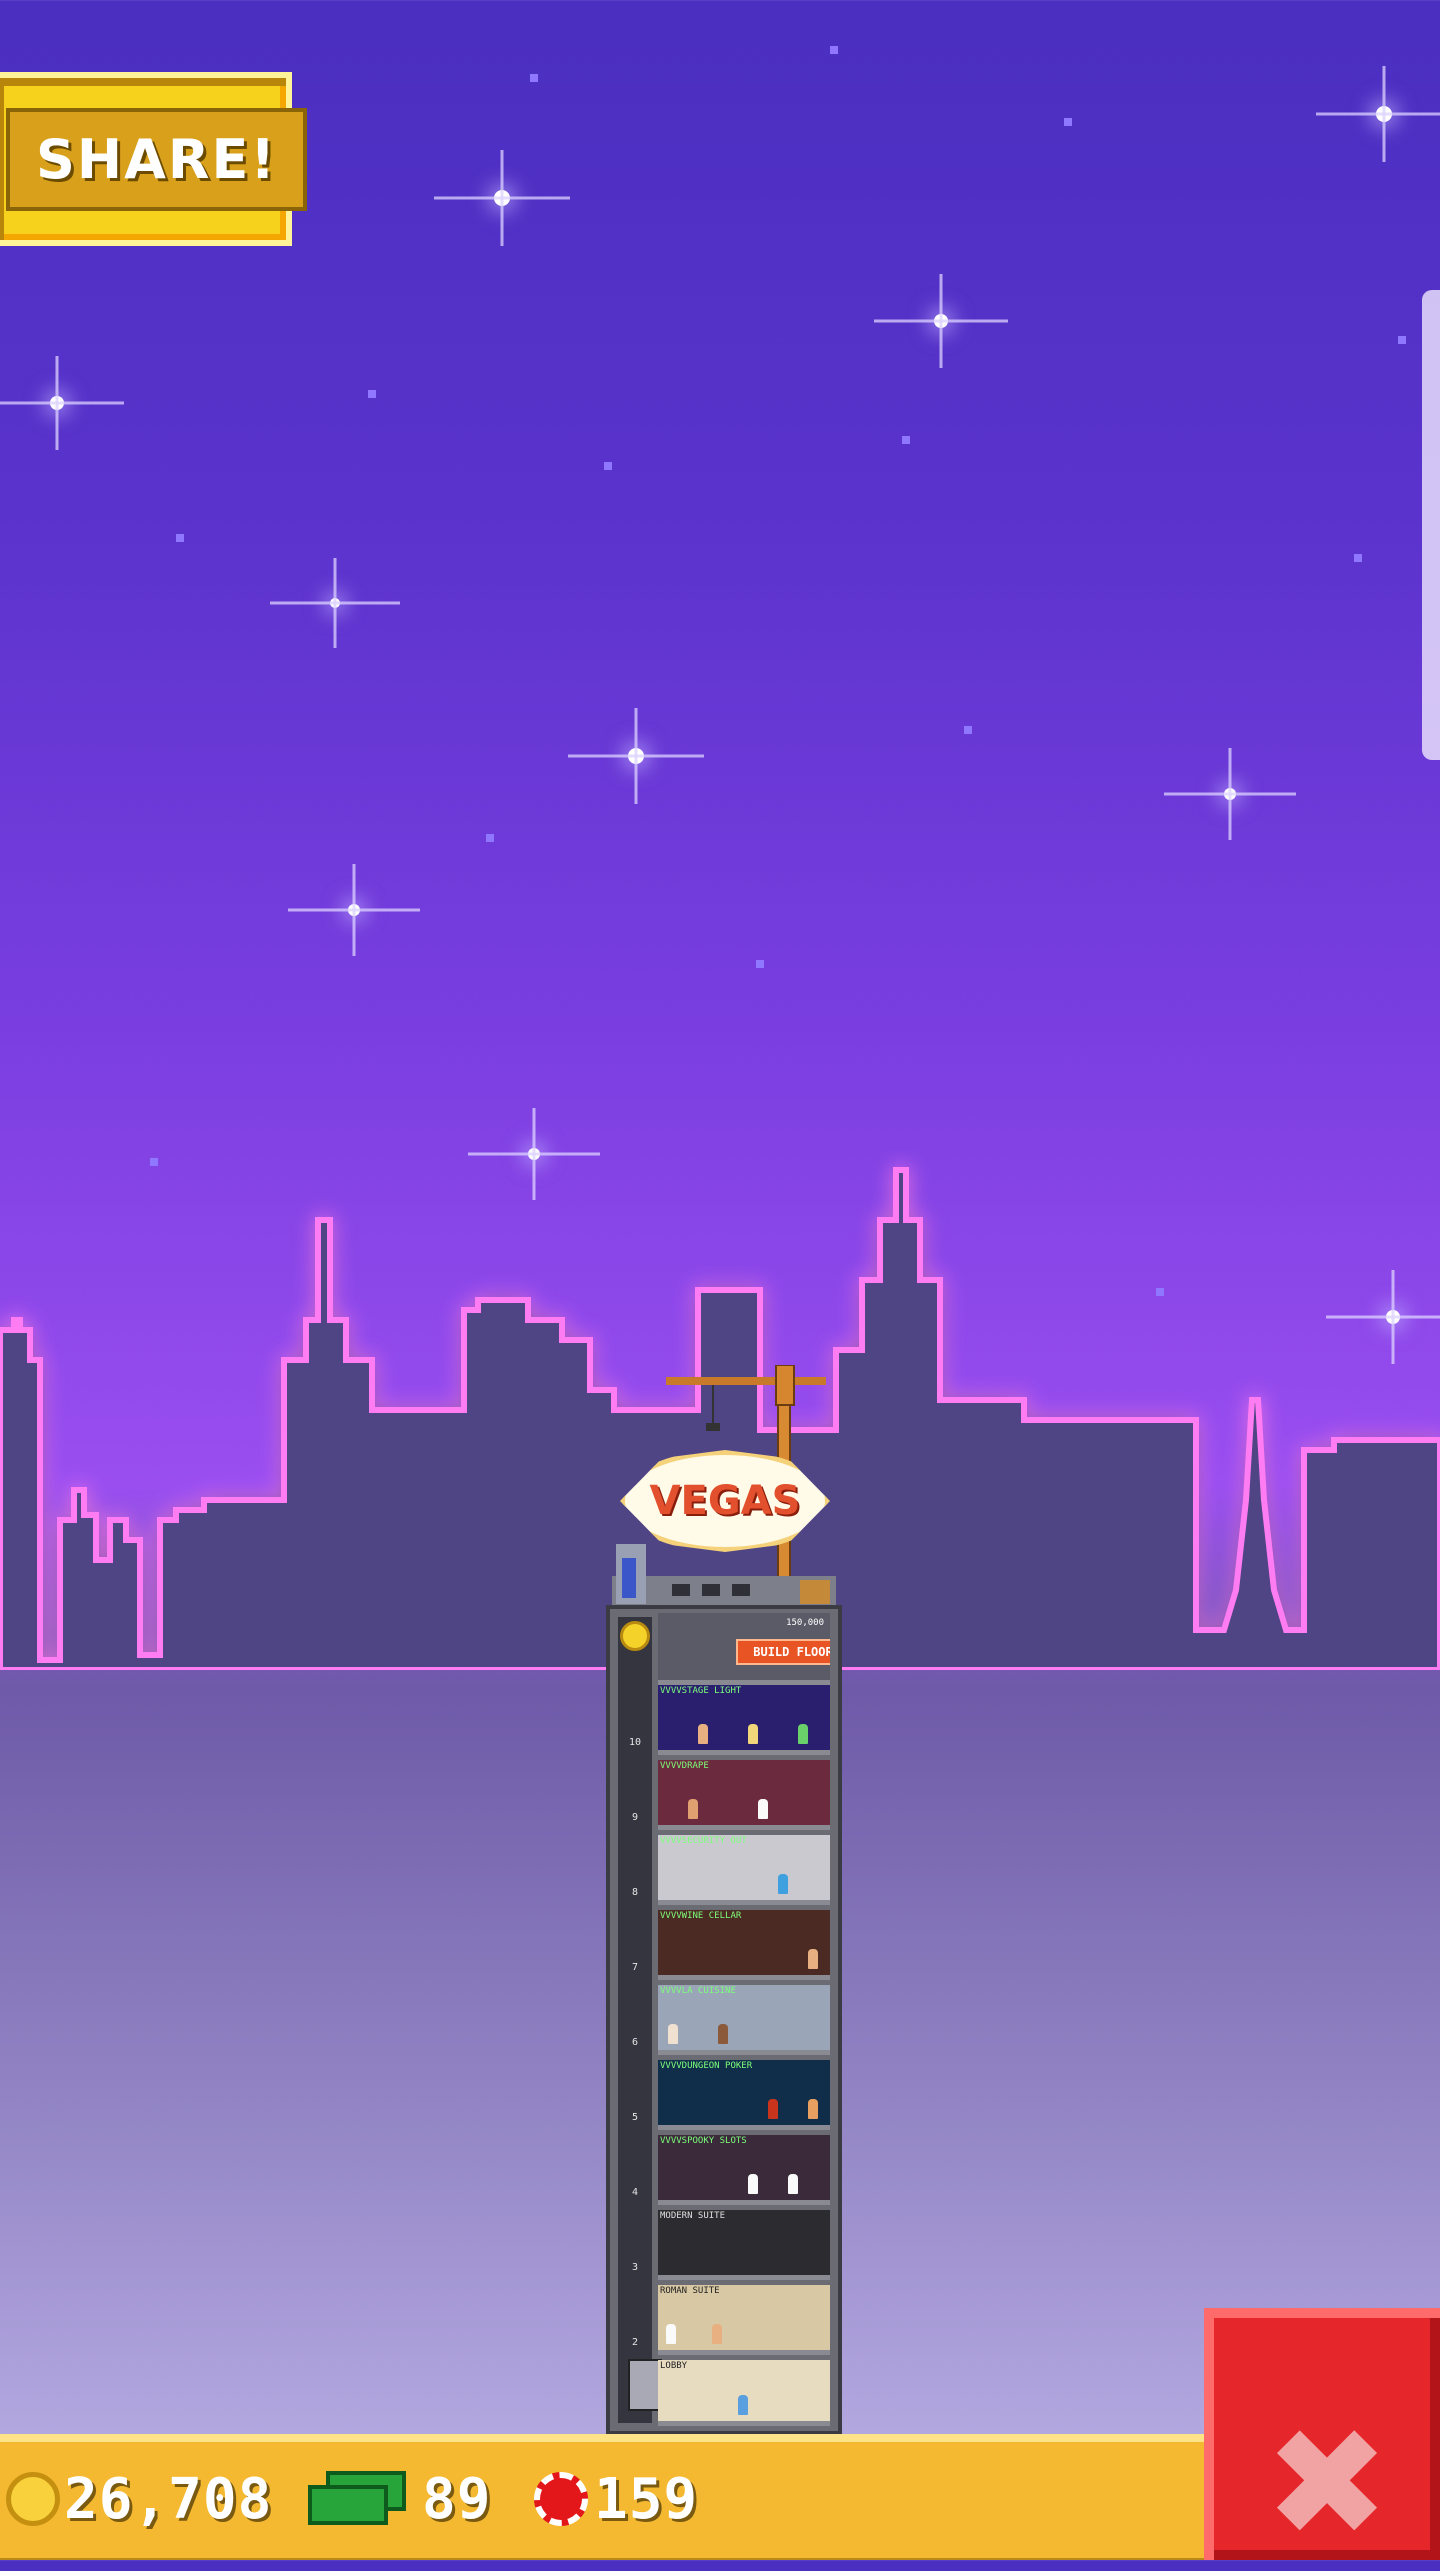  What do you see at coordinates (645, 2385) in the screenshot?
I see `elevator-car` at bounding box center [645, 2385].